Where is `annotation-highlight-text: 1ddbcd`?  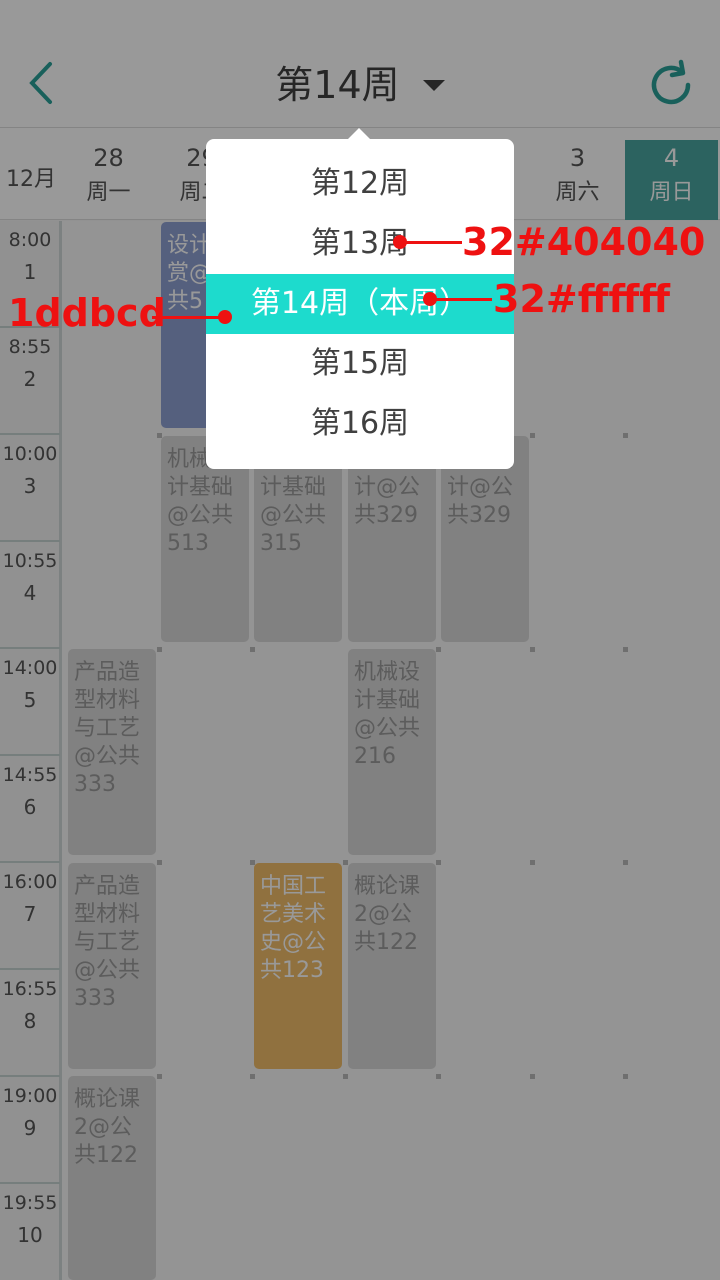
annotation-highlight-text: 1ddbcd is located at coordinates (87, 313).